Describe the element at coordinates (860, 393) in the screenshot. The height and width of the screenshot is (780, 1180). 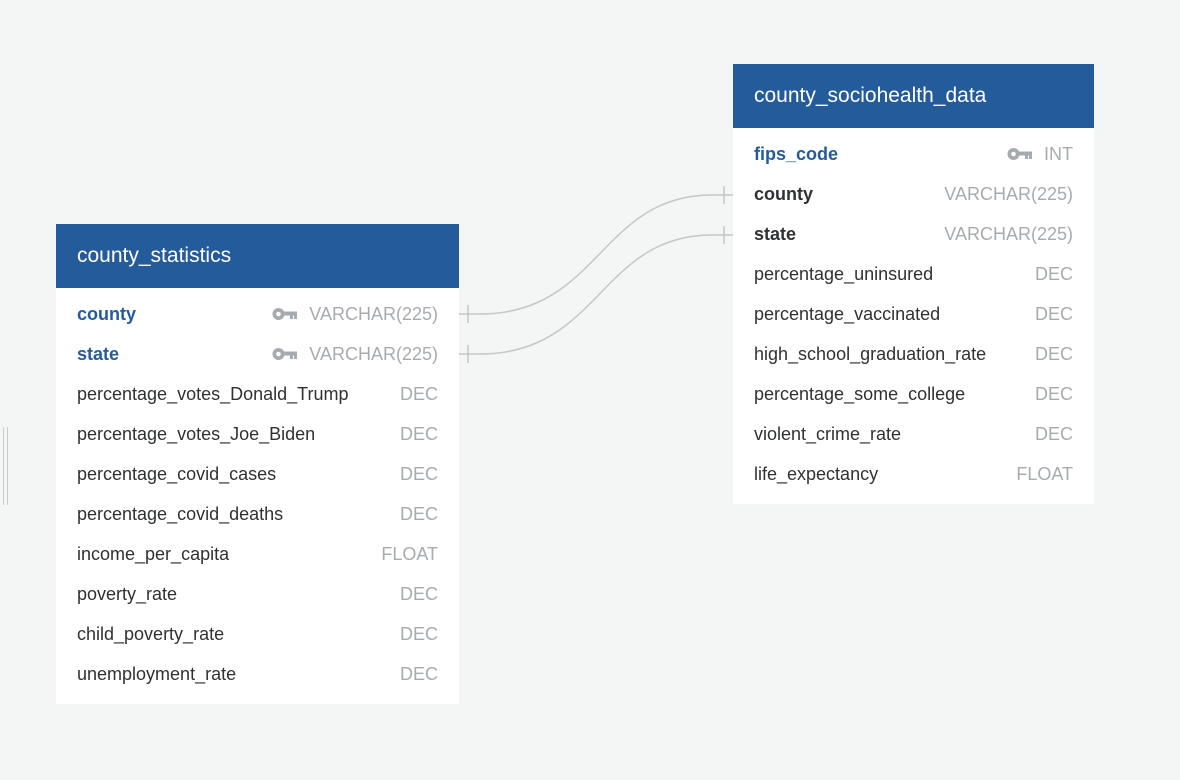
I see `column-name: percentage_some_college` at that location.